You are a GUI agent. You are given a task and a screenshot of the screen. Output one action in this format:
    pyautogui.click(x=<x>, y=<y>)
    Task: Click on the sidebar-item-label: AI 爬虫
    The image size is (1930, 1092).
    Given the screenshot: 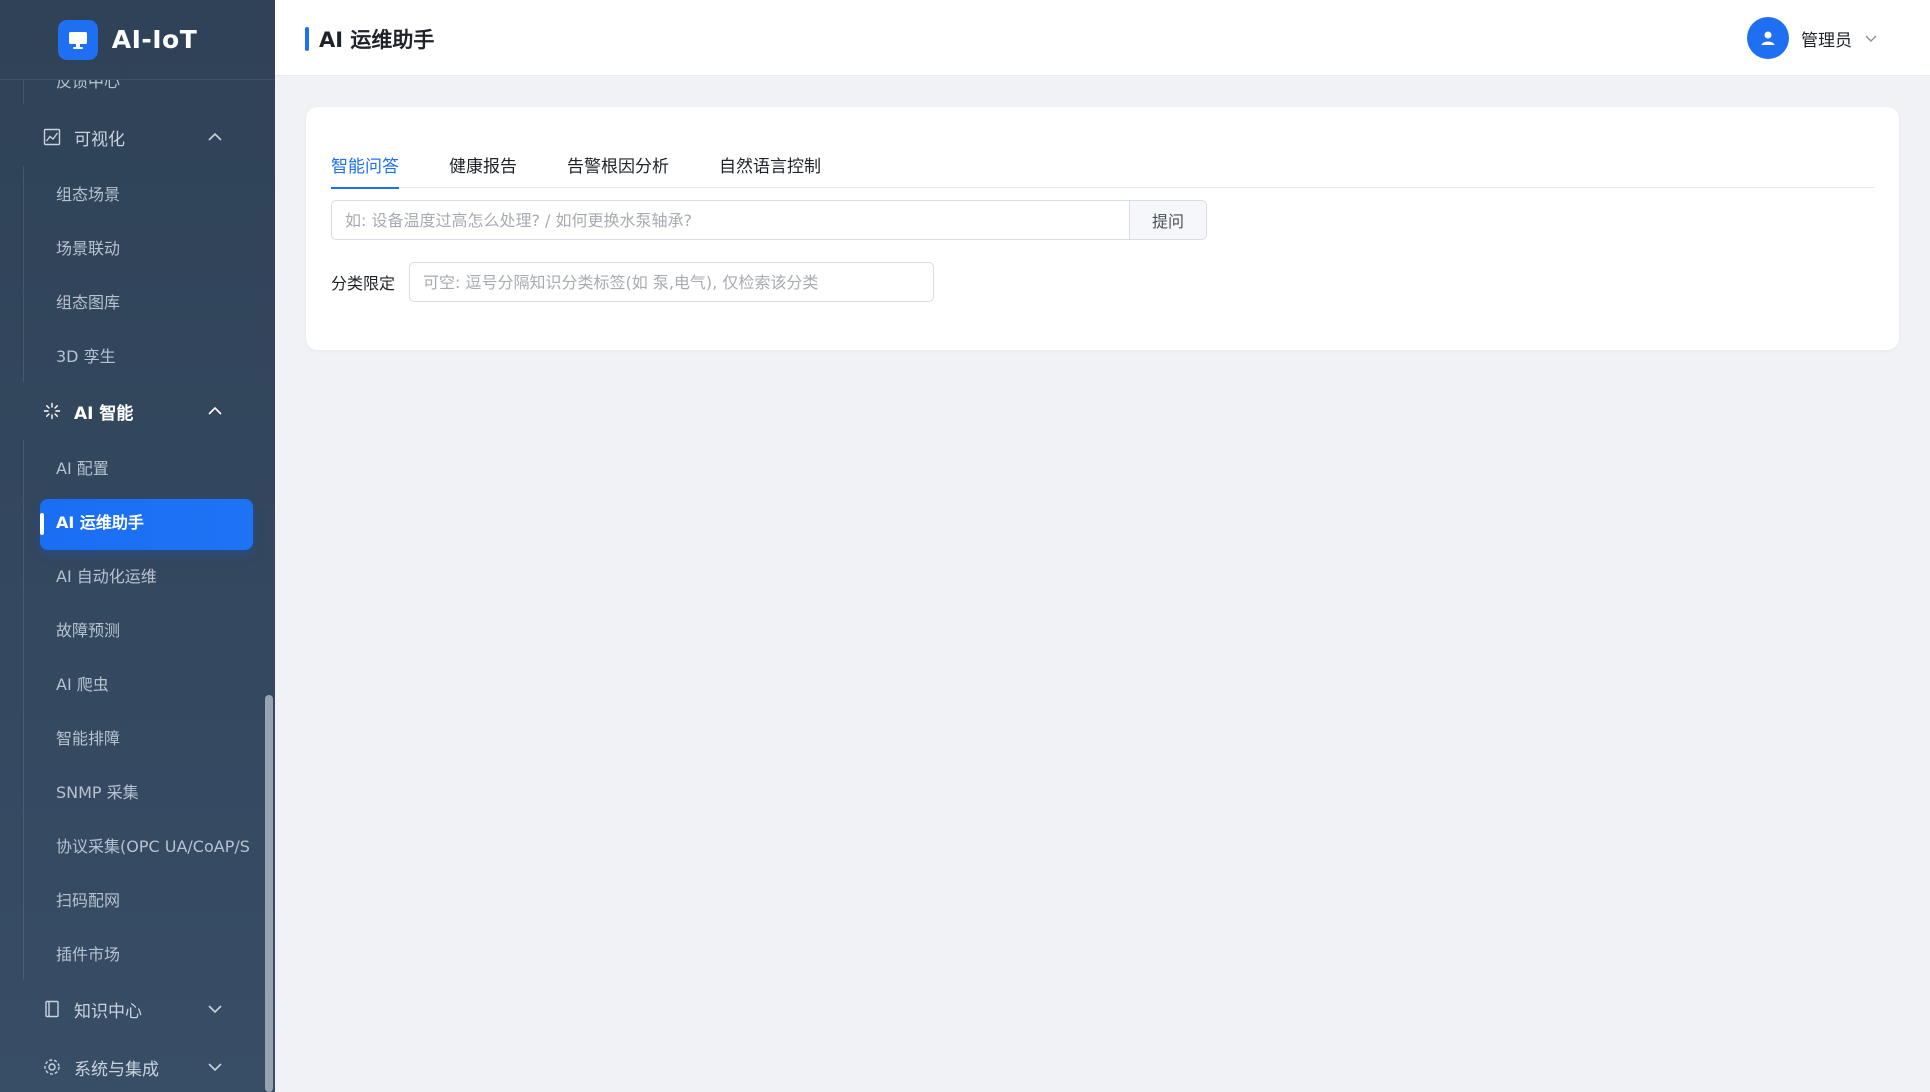 What is the action you would take?
    pyautogui.click(x=82, y=684)
    